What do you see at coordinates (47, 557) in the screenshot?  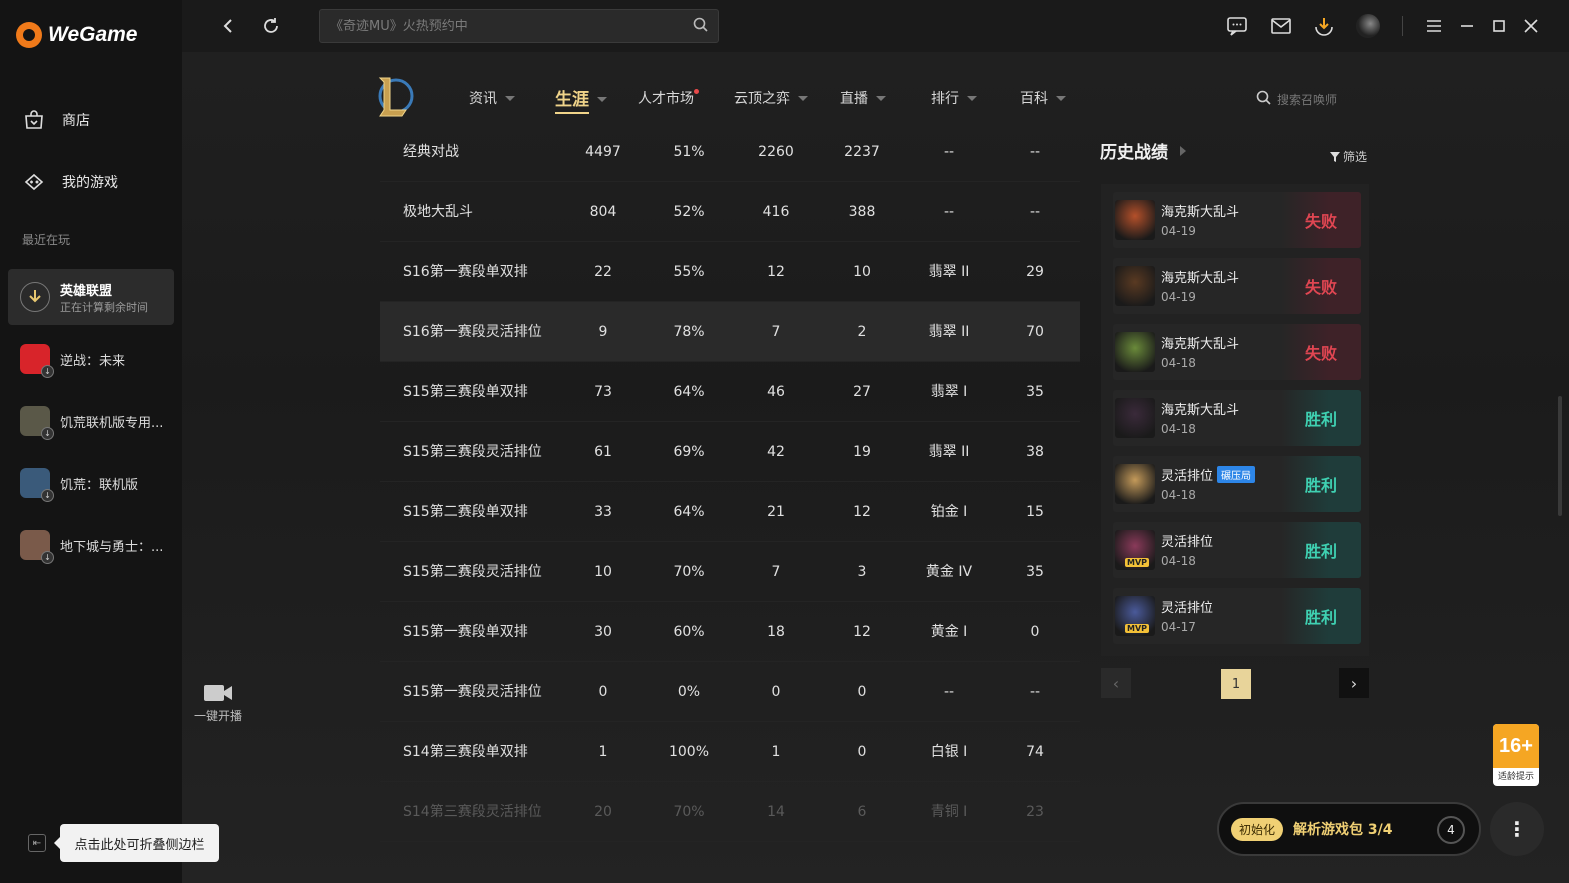 I see `download-icon: ↓` at bounding box center [47, 557].